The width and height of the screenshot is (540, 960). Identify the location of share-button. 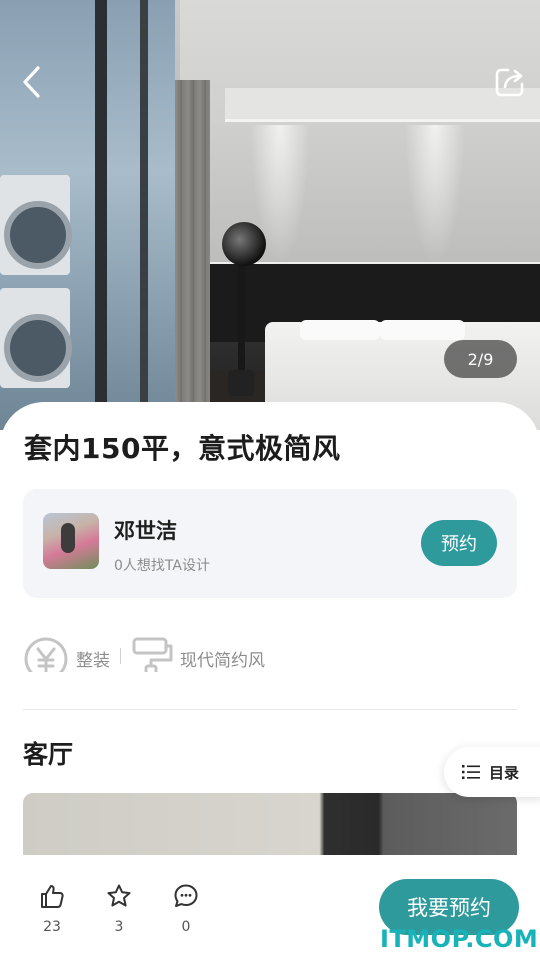
(510, 82).